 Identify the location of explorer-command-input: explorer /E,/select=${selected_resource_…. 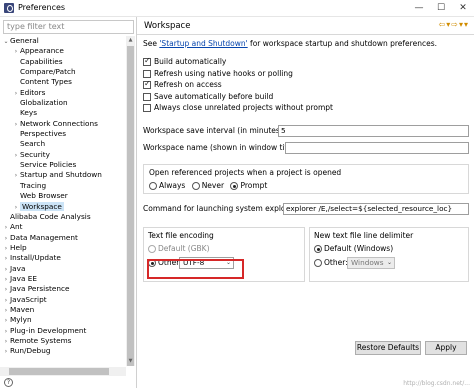
(376, 209).